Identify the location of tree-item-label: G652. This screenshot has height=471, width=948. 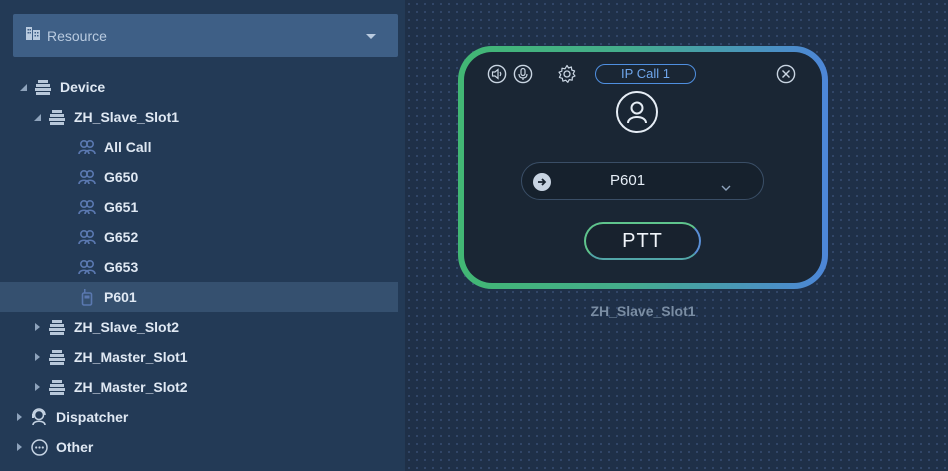
(121, 237).